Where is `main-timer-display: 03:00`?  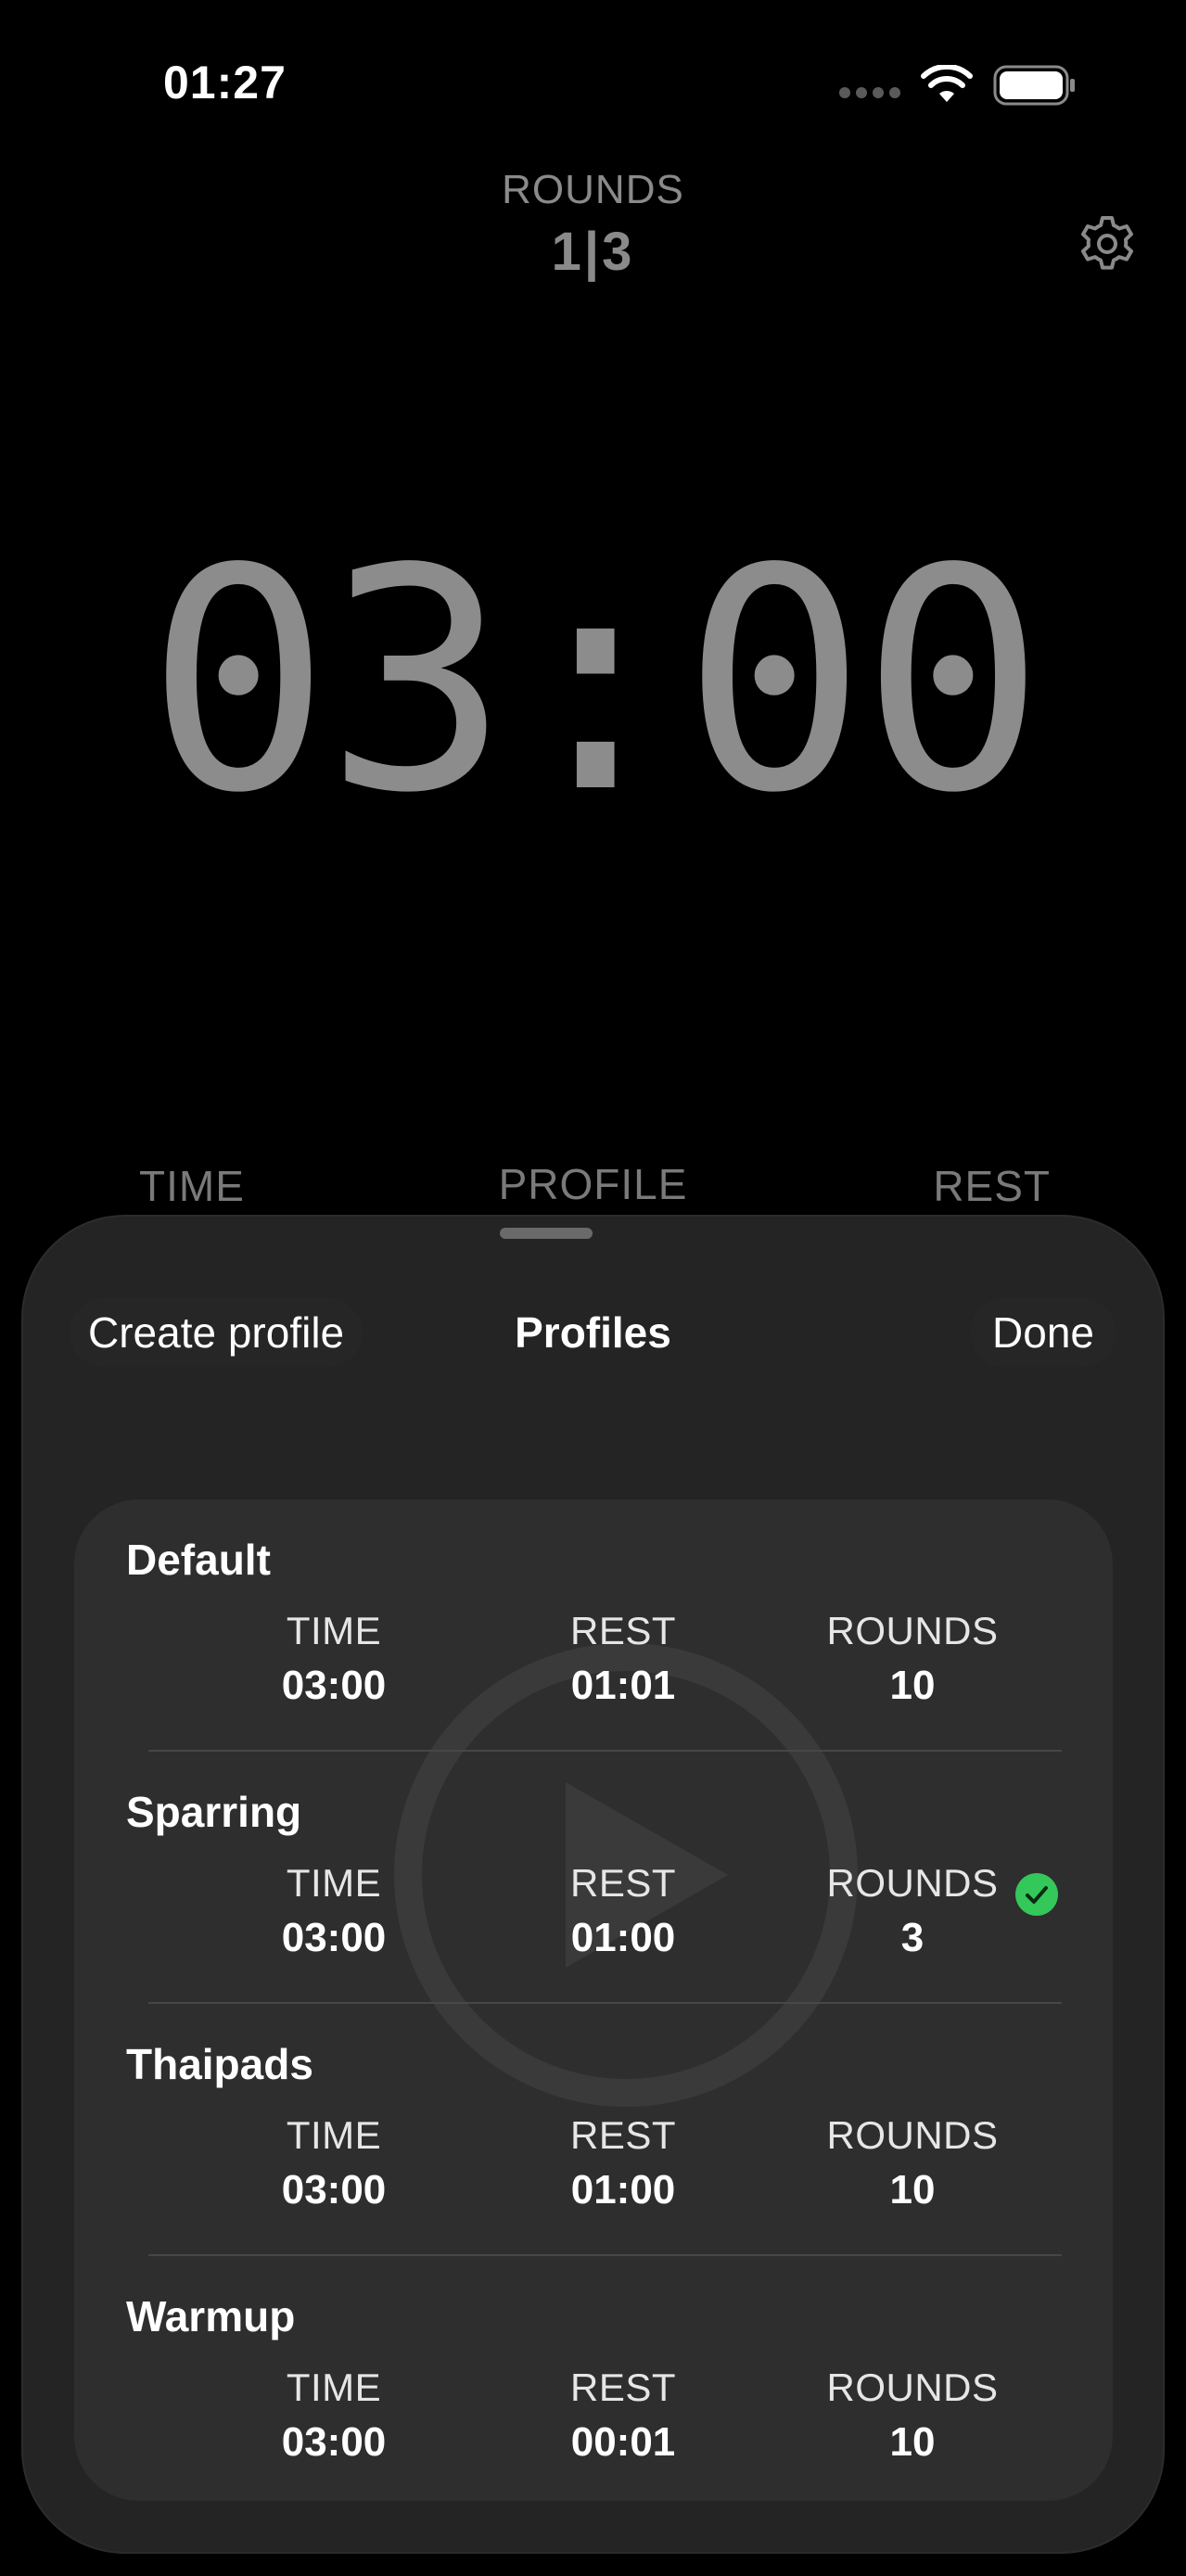 main-timer-display: 03:00 is located at coordinates (595, 682).